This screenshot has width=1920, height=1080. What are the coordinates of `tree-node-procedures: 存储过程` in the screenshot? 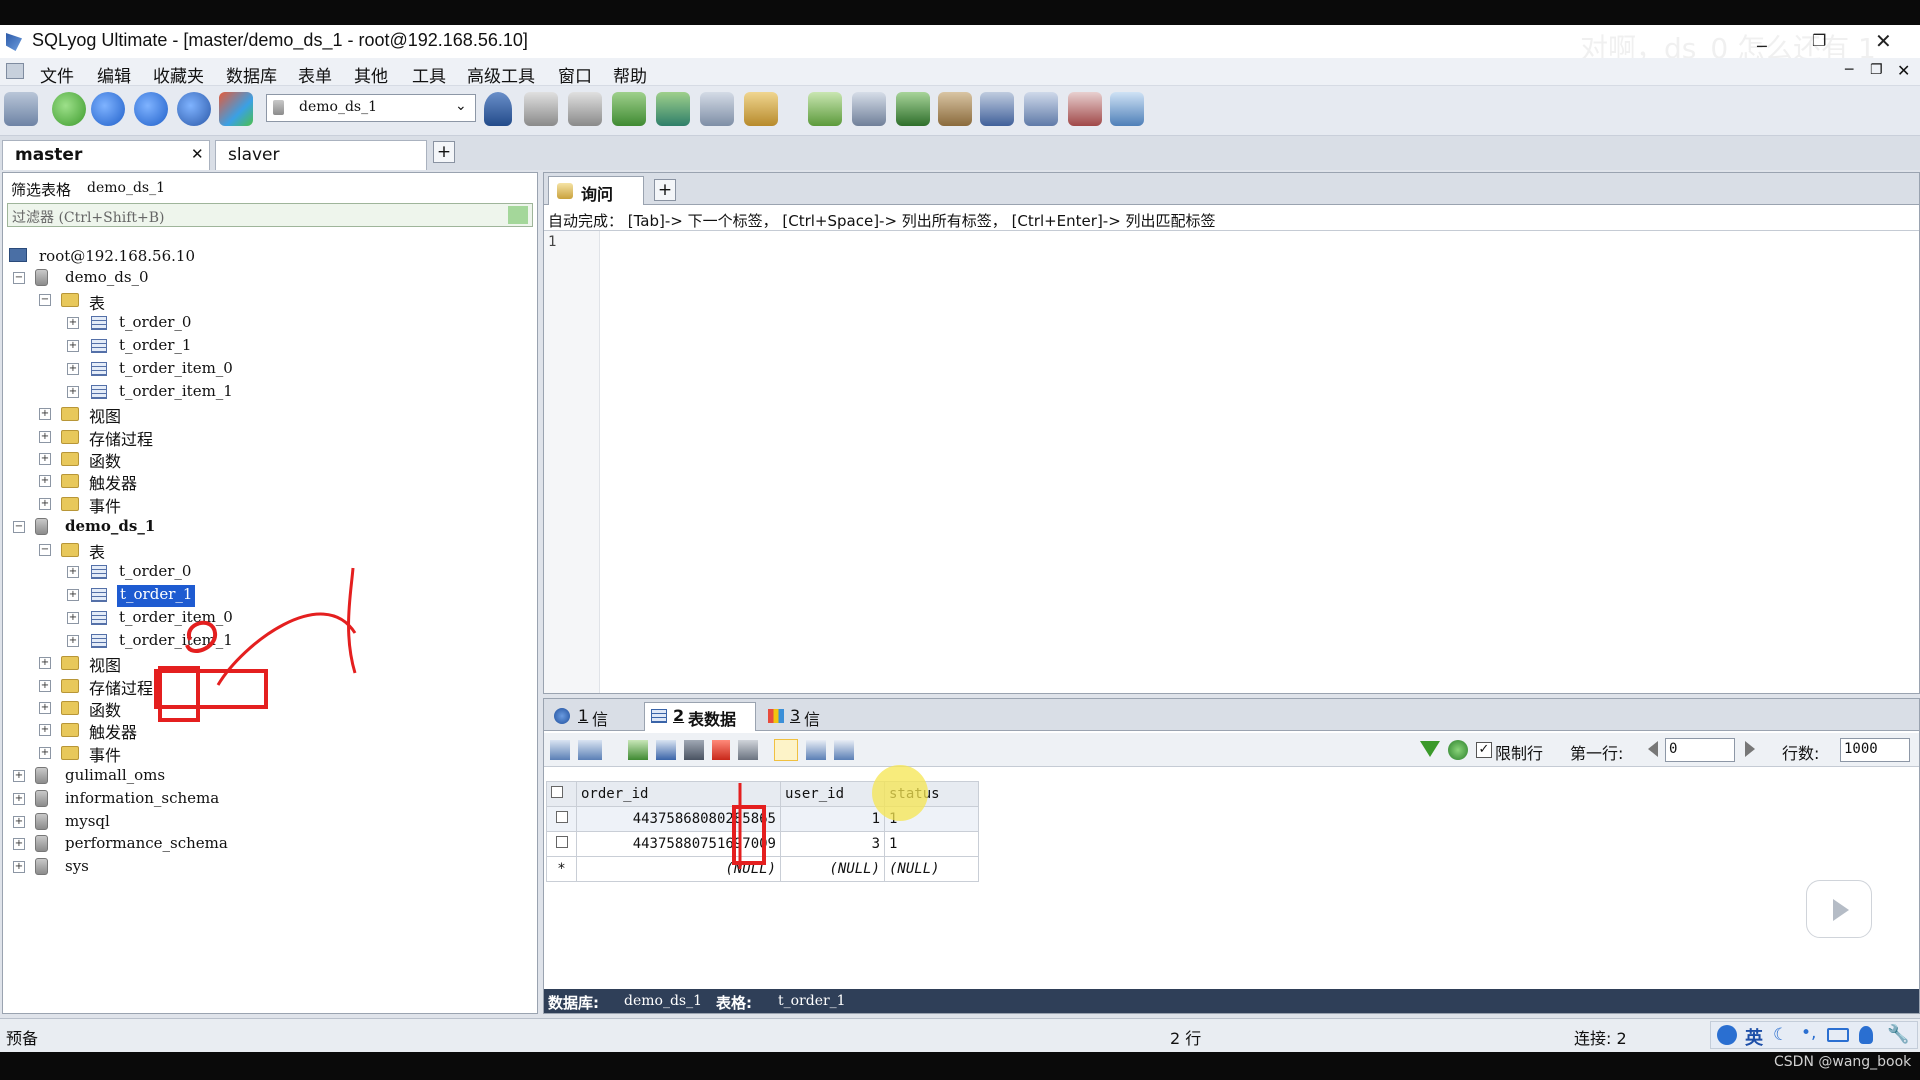 It's located at (121, 437).